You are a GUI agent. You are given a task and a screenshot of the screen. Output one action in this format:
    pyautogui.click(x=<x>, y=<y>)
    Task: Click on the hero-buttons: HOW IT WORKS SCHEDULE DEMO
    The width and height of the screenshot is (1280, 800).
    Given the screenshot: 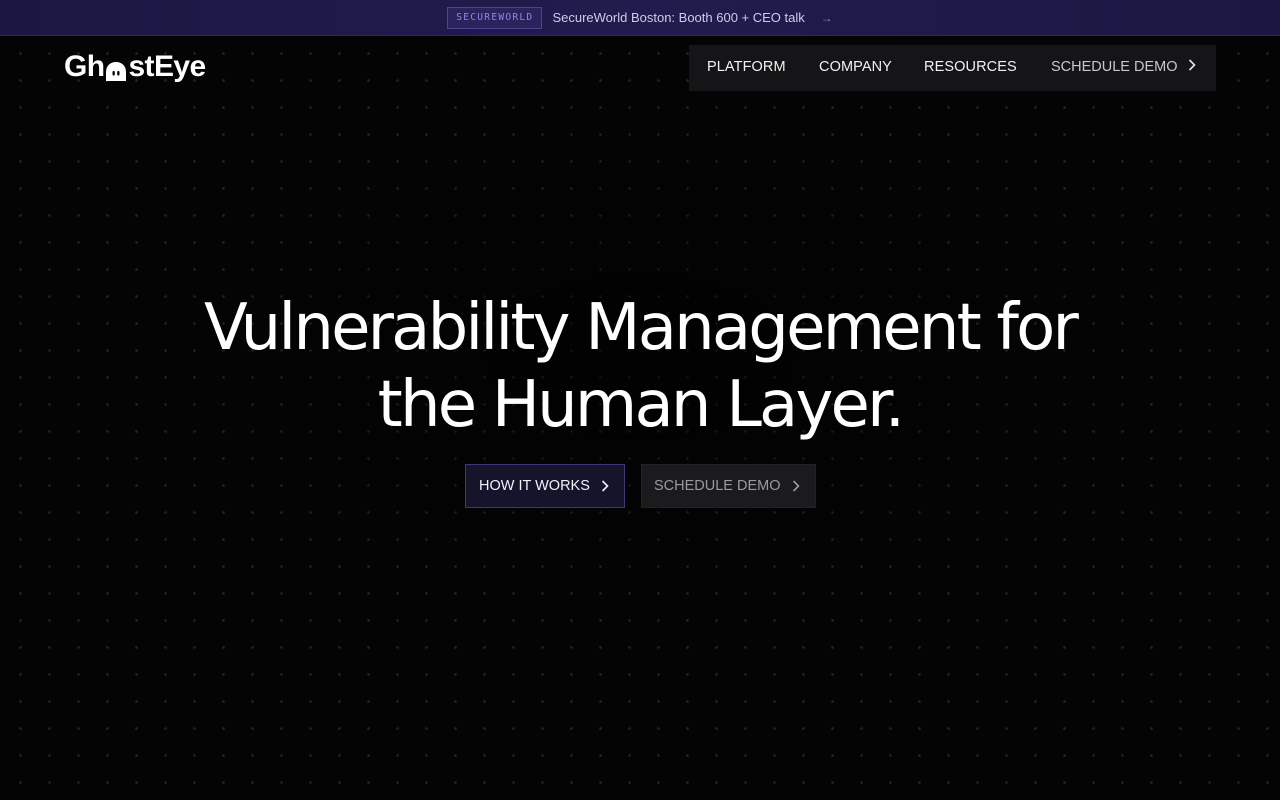 What is the action you would take?
    pyautogui.click(x=640, y=486)
    